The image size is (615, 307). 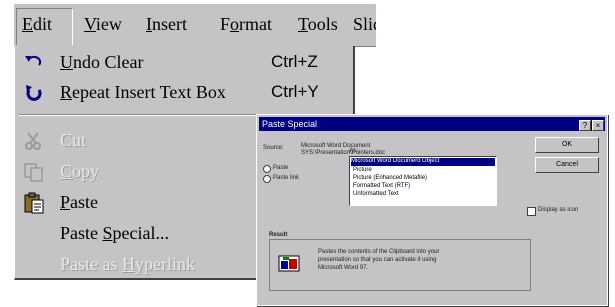 What do you see at coordinates (376, 194) in the screenshot?
I see `list-item: Unformatted Text` at bounding box center [376, 194].